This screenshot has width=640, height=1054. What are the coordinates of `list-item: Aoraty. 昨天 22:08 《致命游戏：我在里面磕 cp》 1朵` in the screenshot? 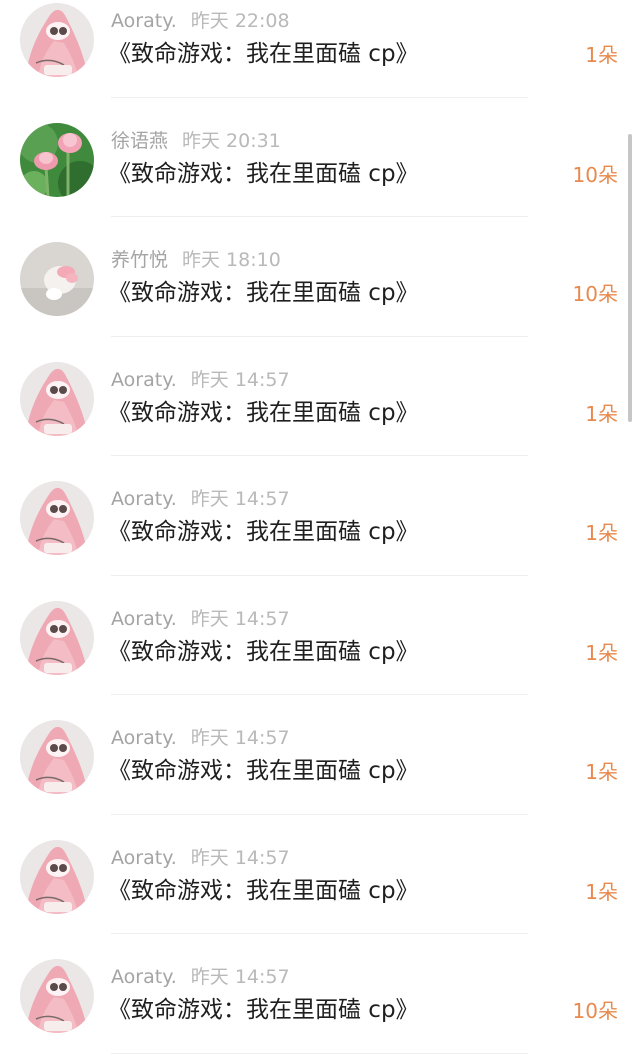 It's located at (320, 49).